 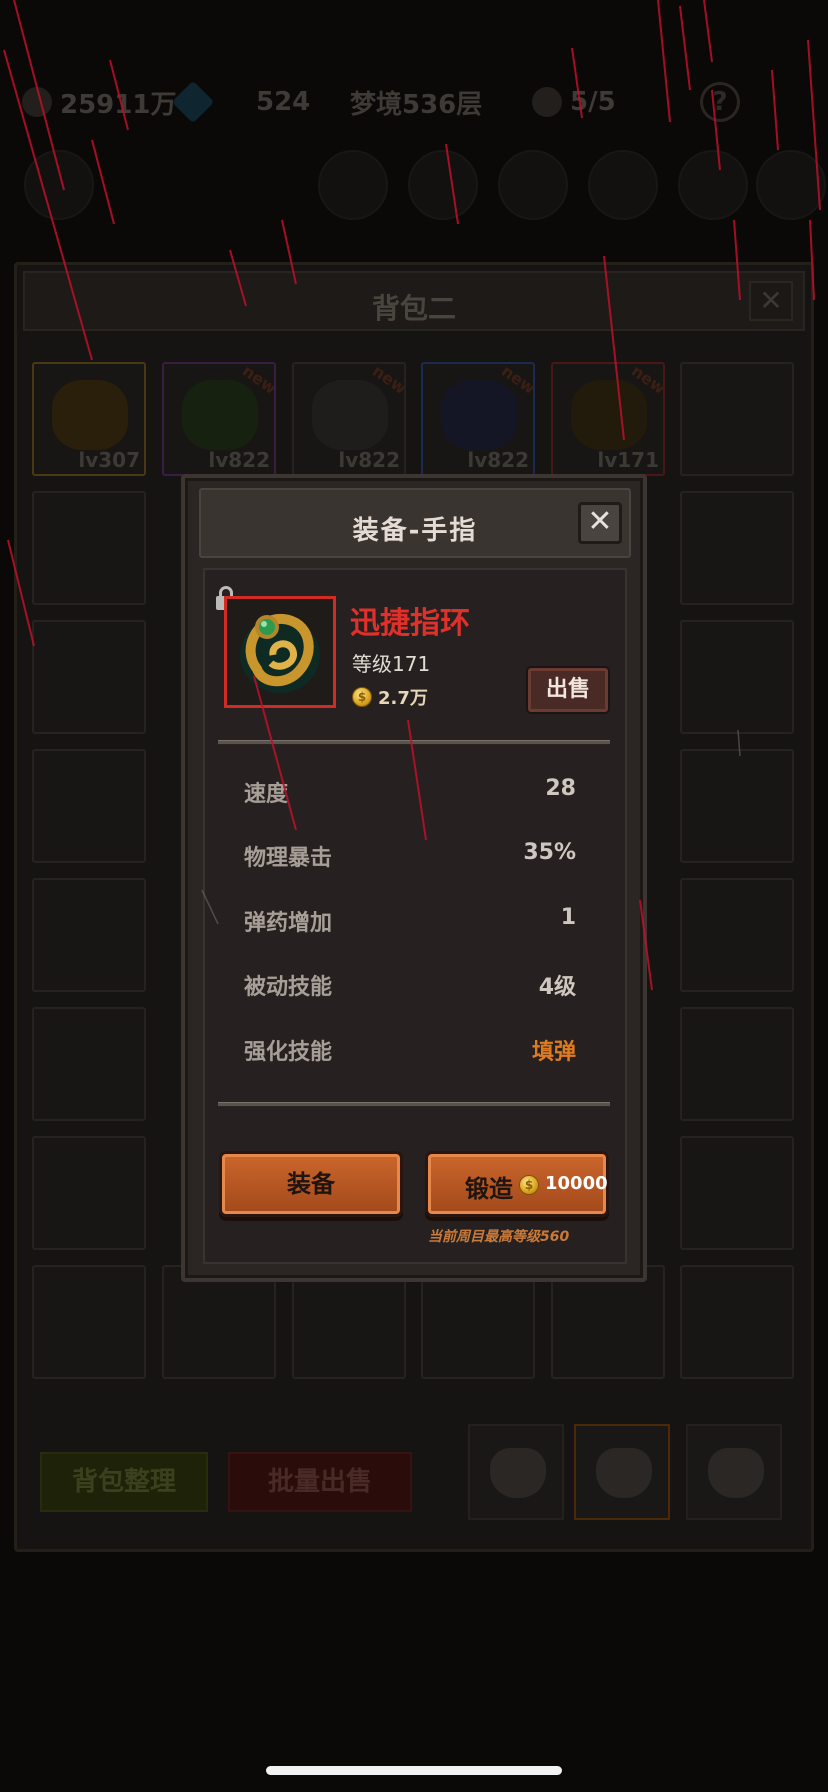 I want to click on gold-counter: 25911万, so click(x=99, y=102).